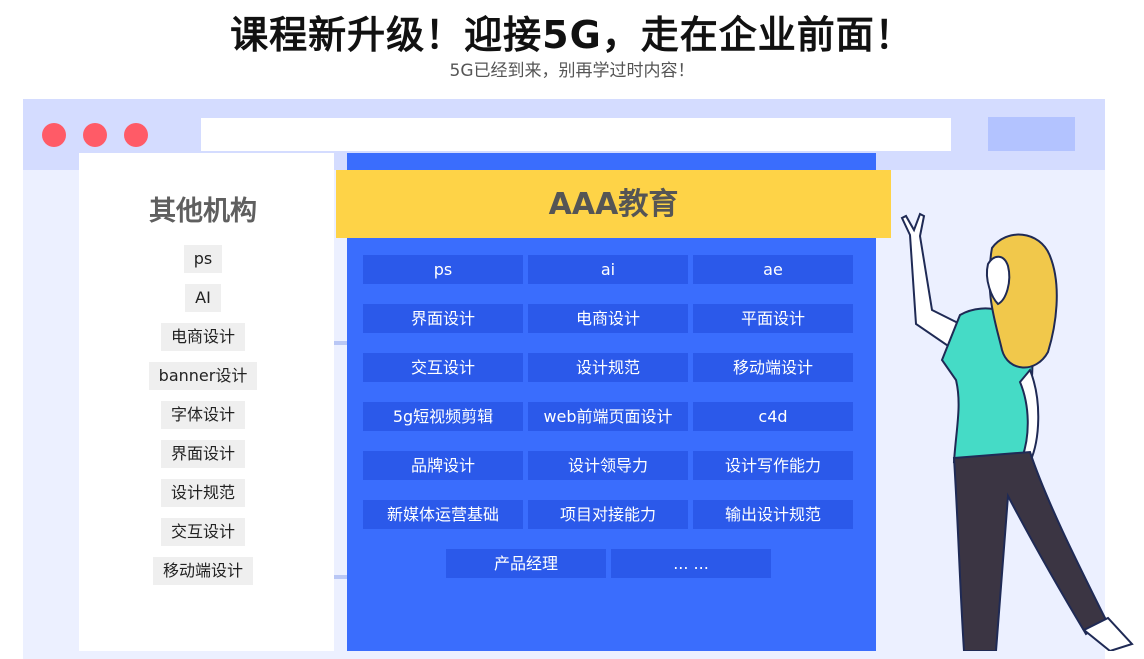  What do you see at coordinates (202, 337) in the screenshot?
I see `list-item: 电商设计` at bounding box center [202, 337].